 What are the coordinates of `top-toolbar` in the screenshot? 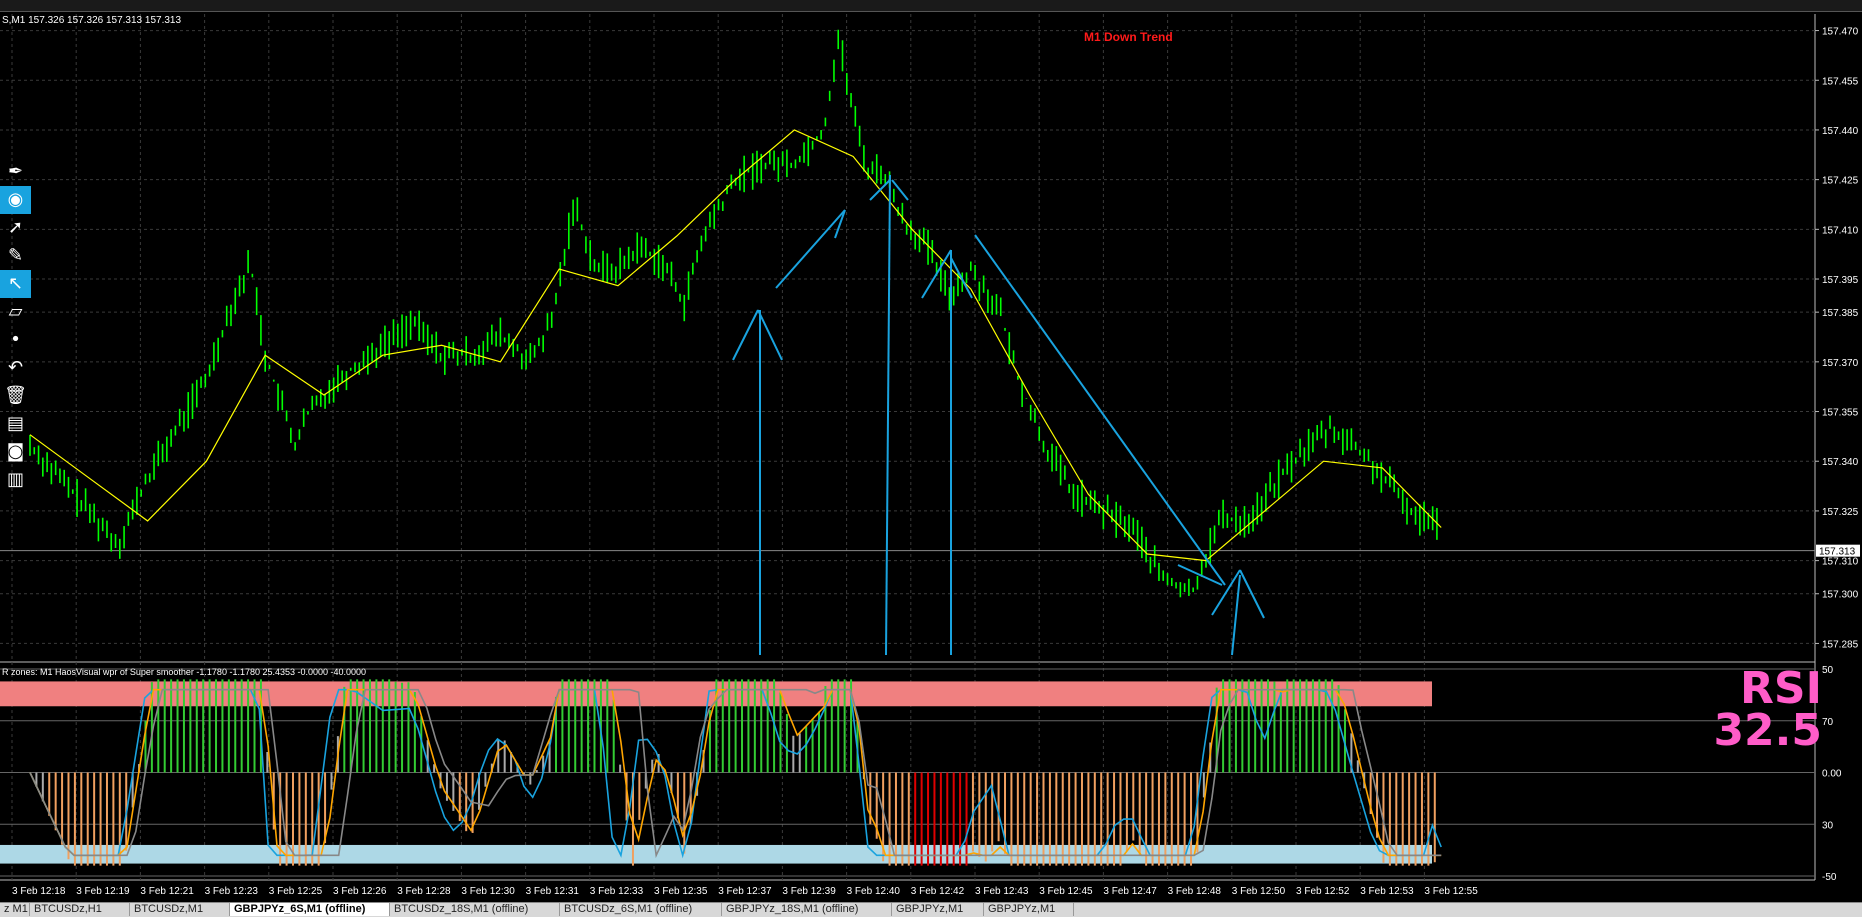 It's located at (931, 6).